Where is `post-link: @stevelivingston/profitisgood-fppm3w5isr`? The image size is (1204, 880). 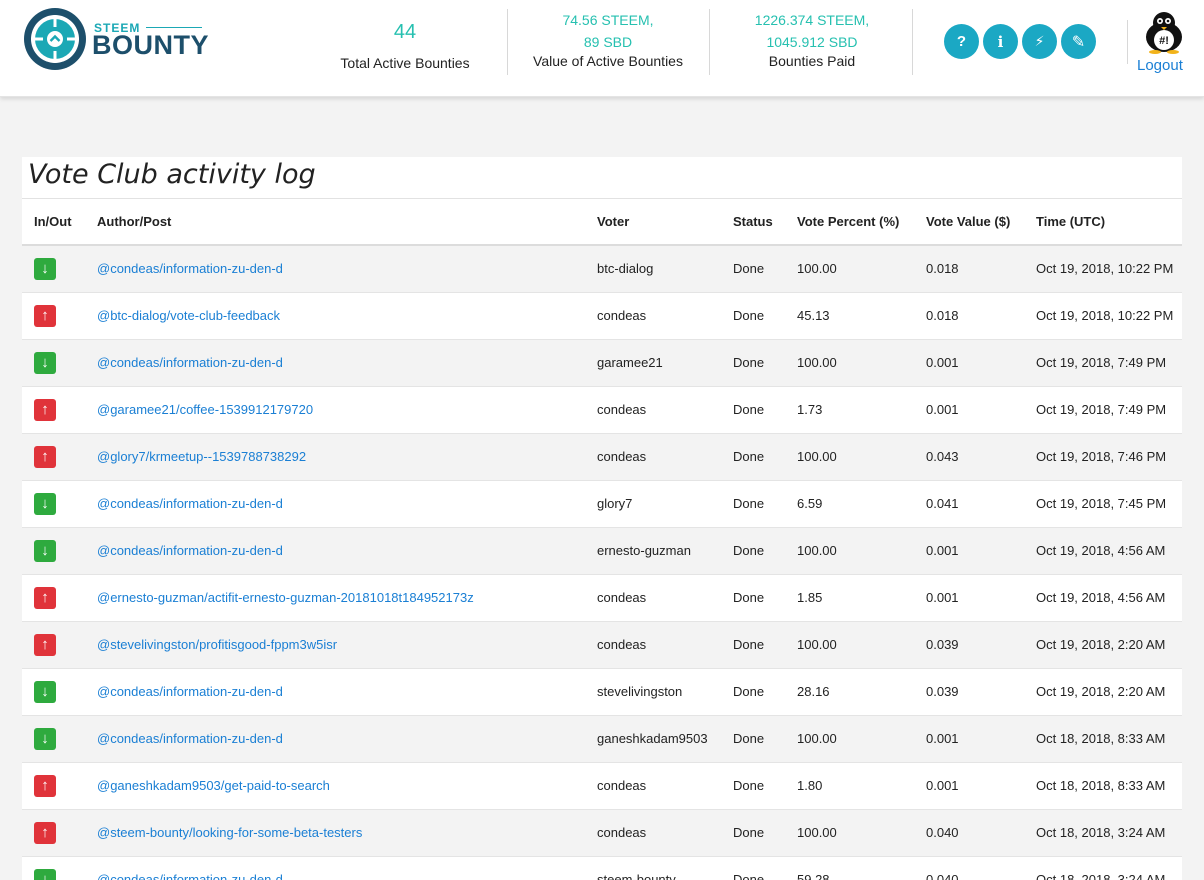 post-link: @stevelivingston/profitisgood-fppm3w5isr is located at coordinates (217, 644).